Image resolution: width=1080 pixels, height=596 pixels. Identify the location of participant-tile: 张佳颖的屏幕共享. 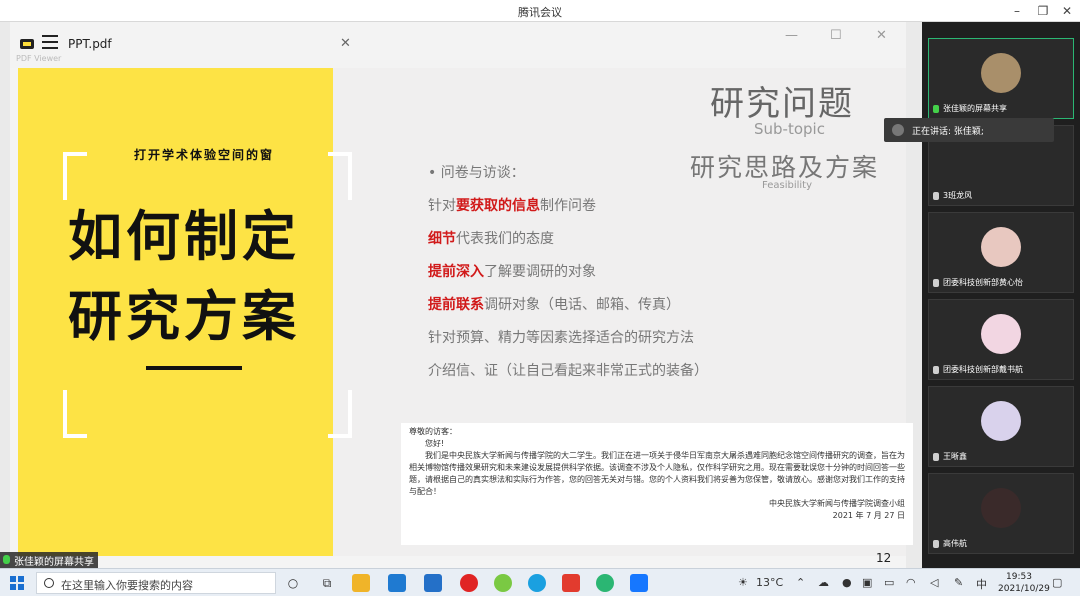
(1001, 78).